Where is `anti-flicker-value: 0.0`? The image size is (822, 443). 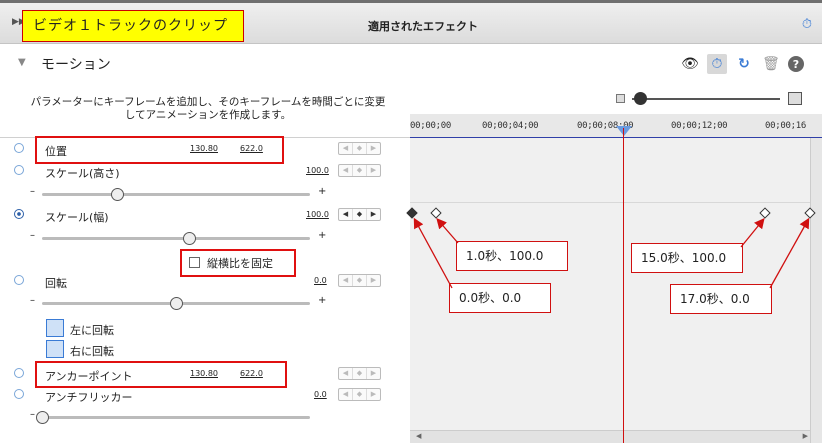 anti-flicker-value: 0.0 is located at coordinates (320, 394).